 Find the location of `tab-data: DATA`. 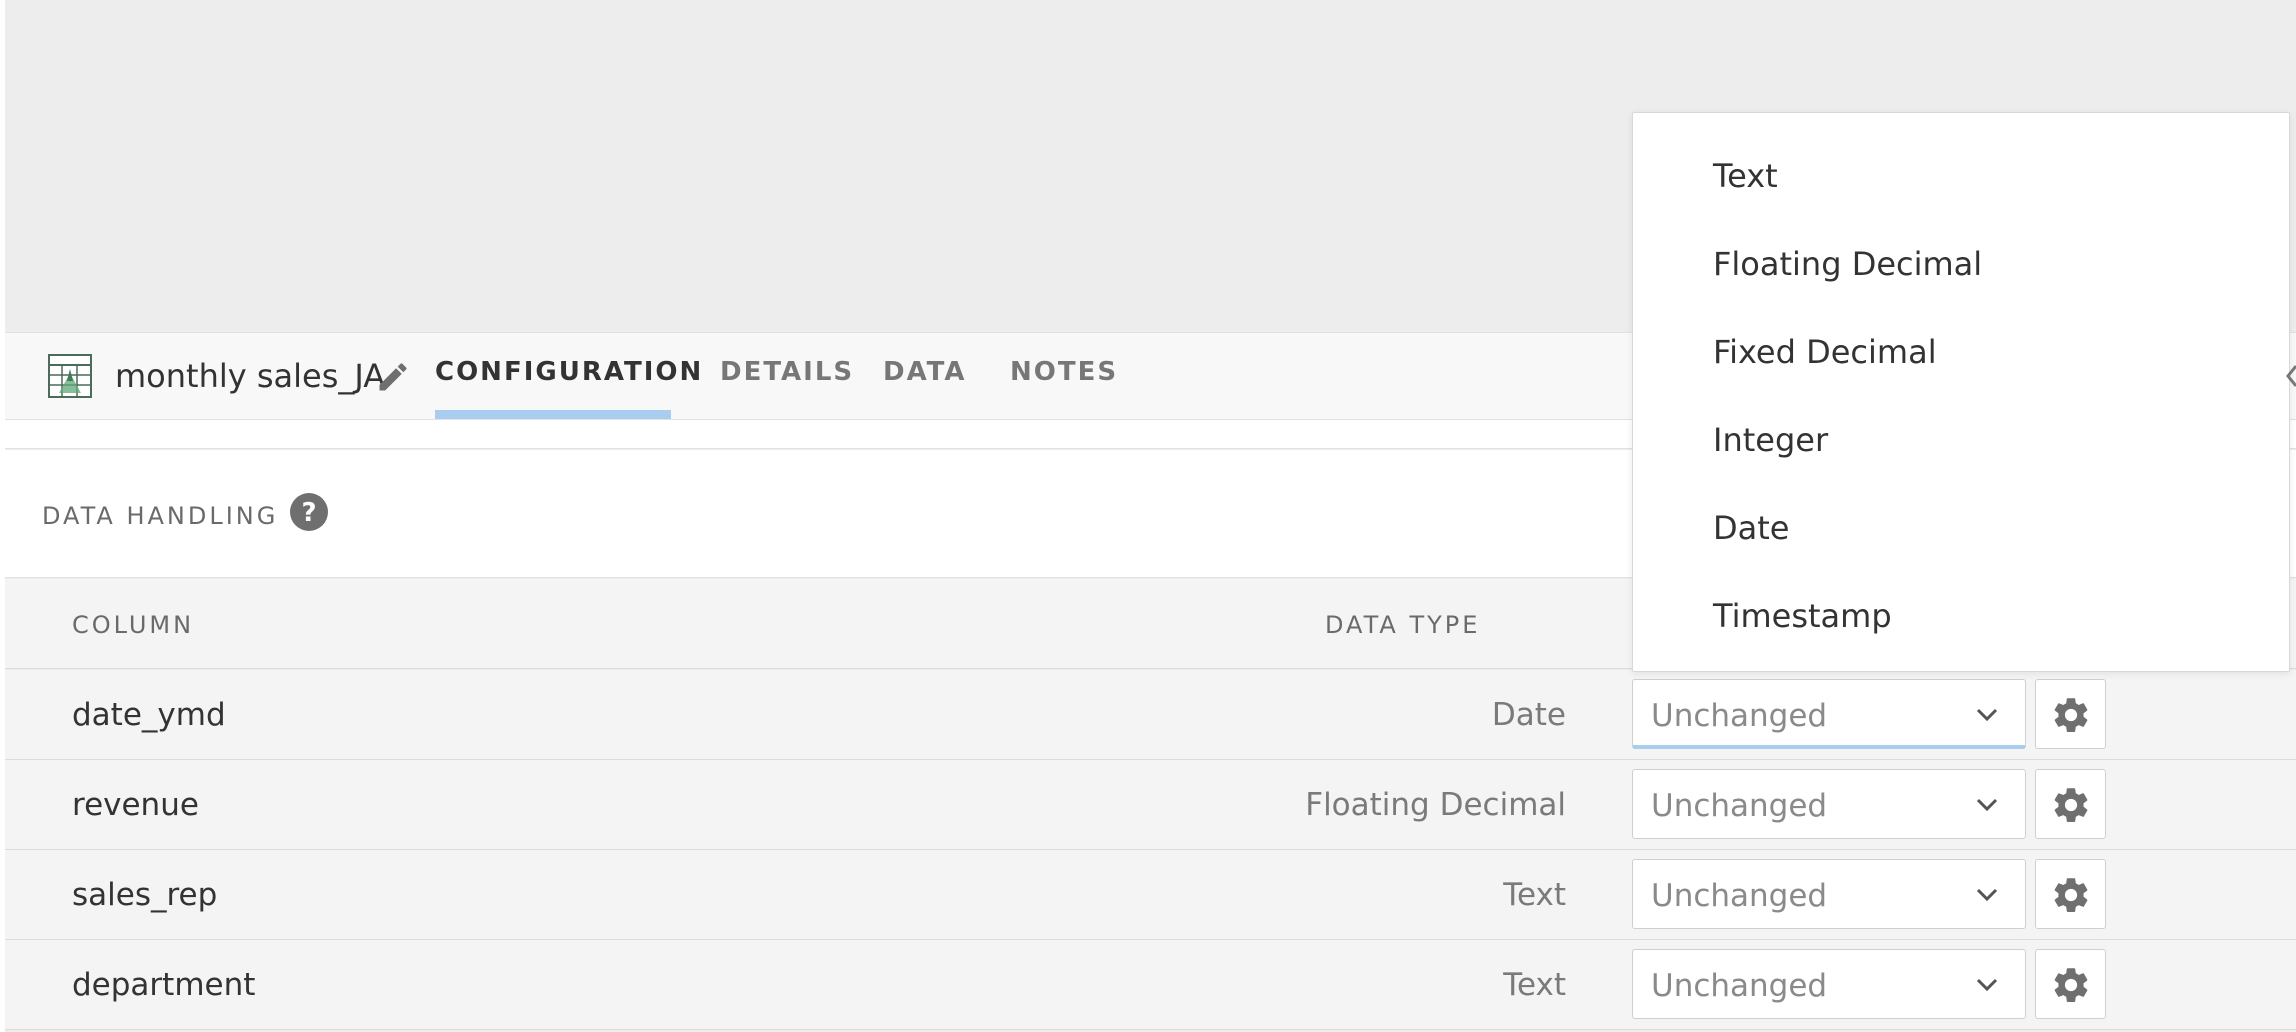

tab-data: DATA is located at coordinates (925, 372).